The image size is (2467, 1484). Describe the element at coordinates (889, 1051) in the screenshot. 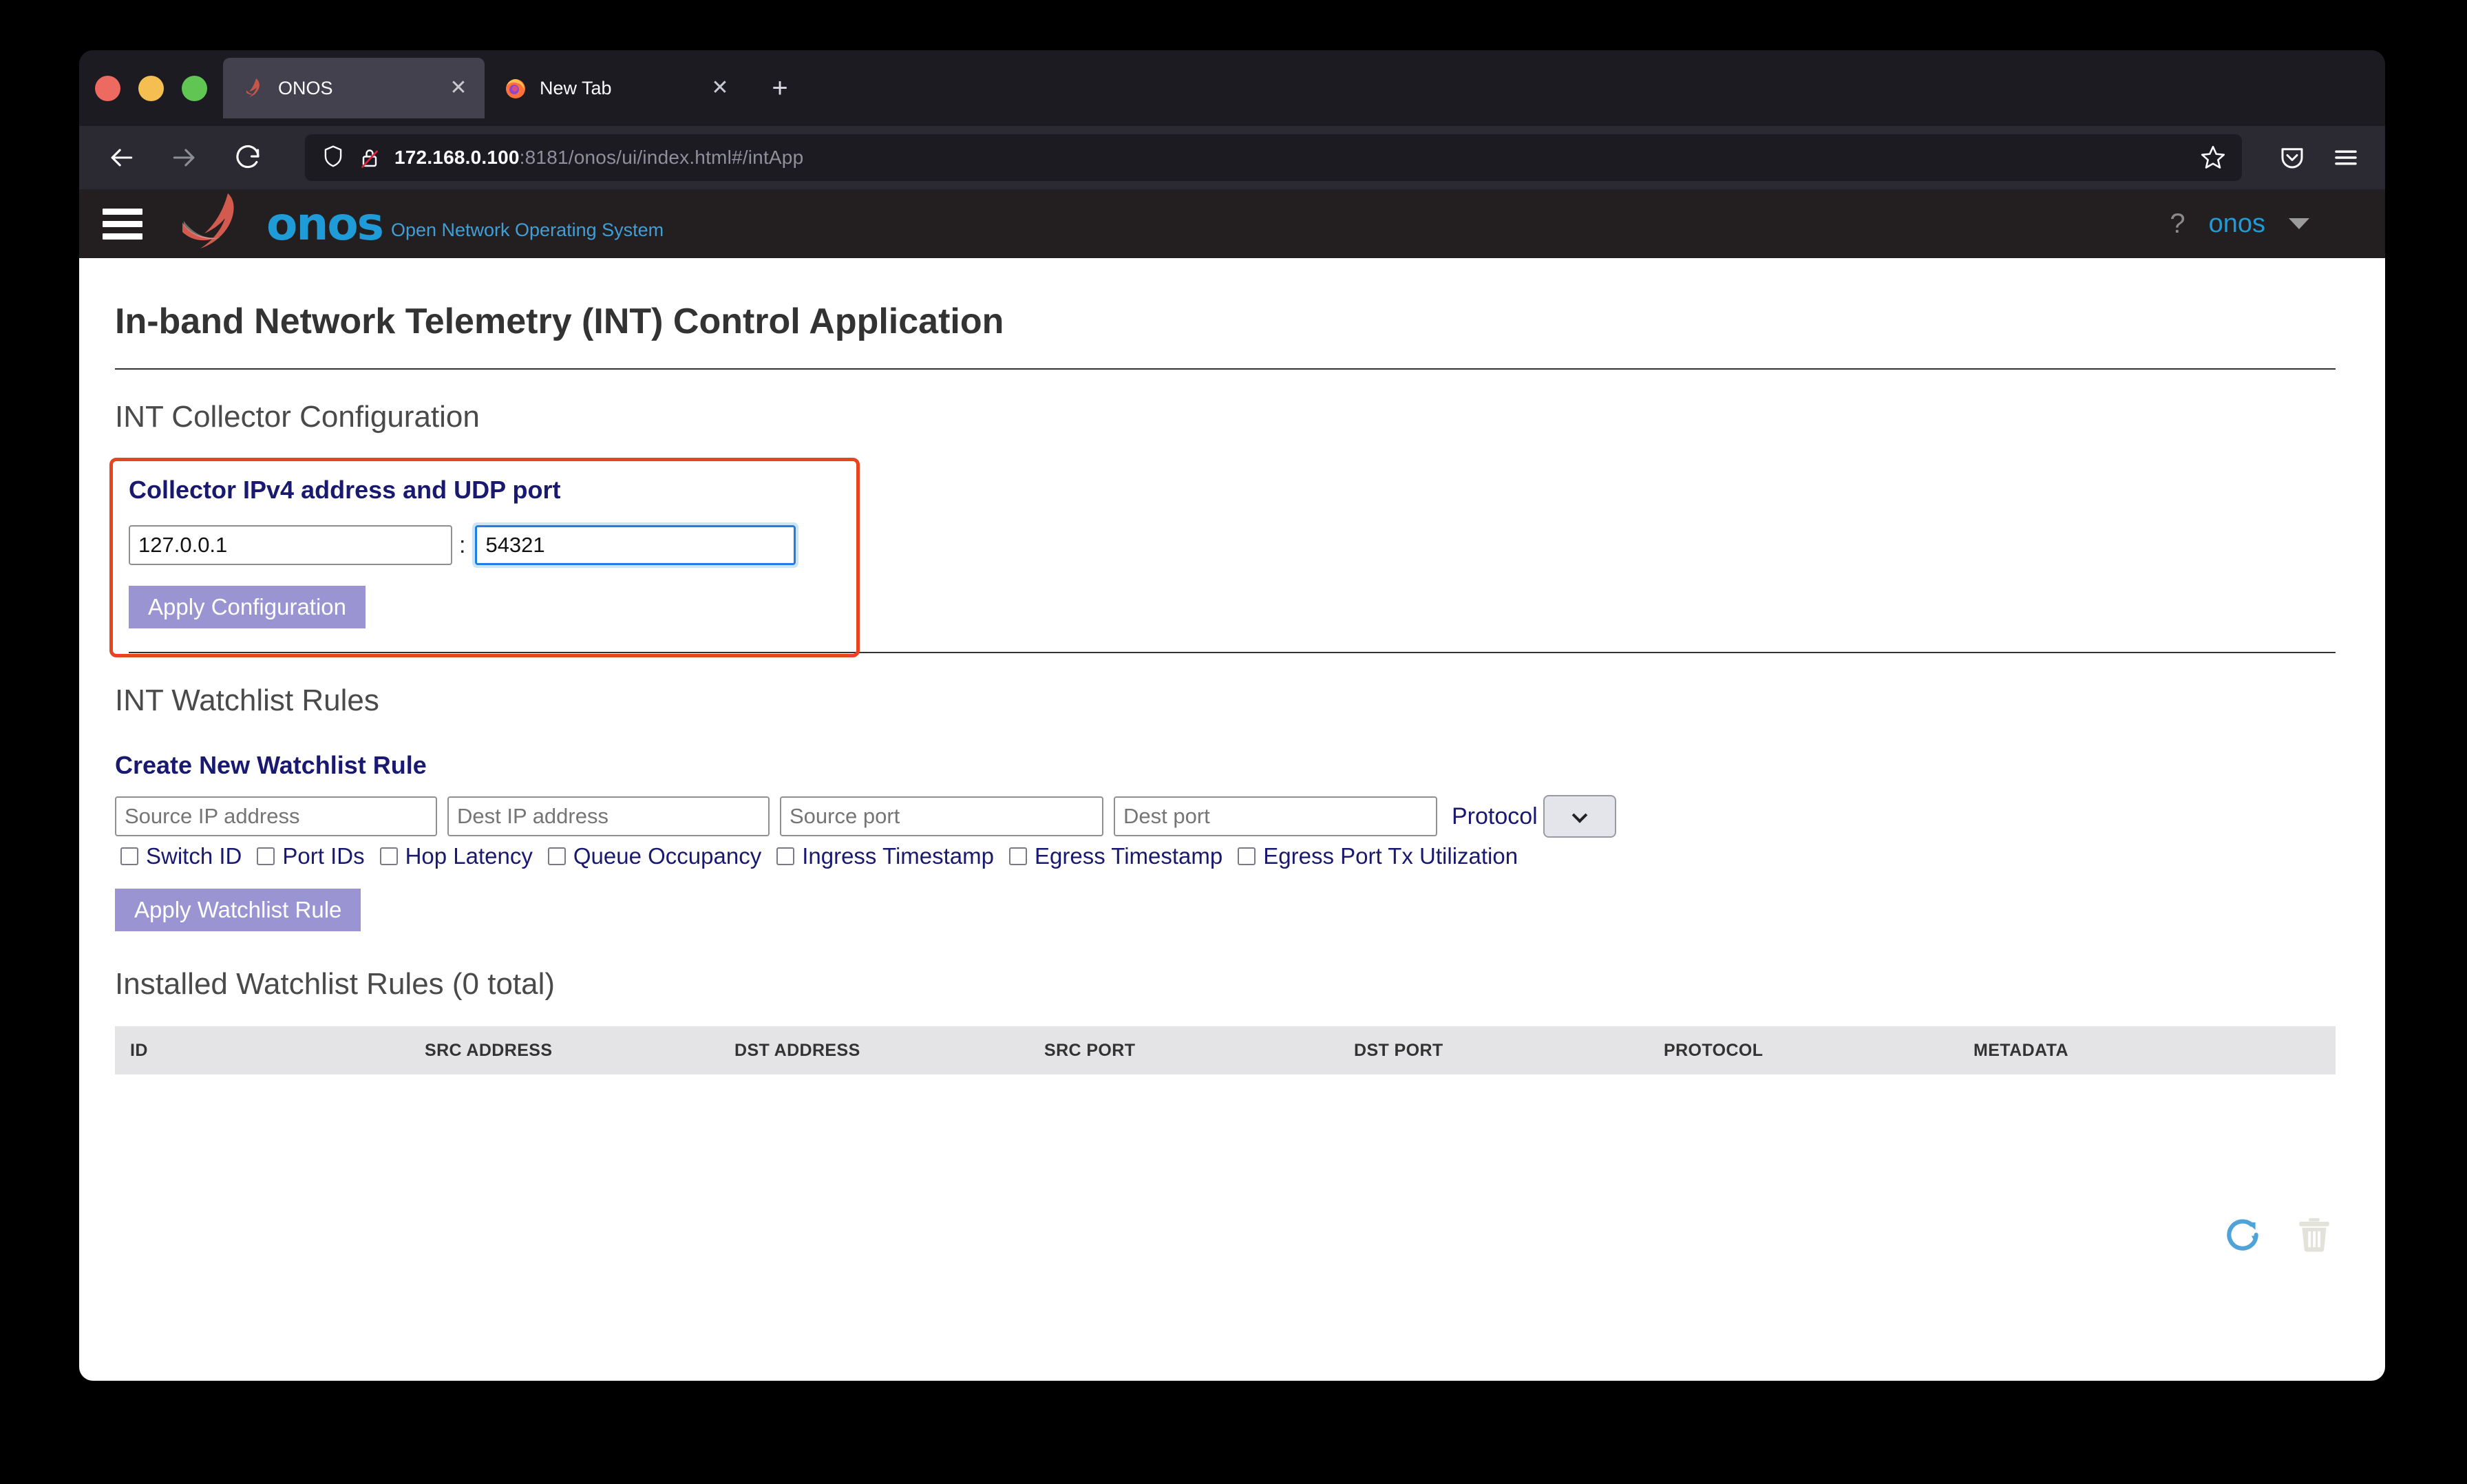

I see `column-header-dst-address: DST ADDRESS` at that location.